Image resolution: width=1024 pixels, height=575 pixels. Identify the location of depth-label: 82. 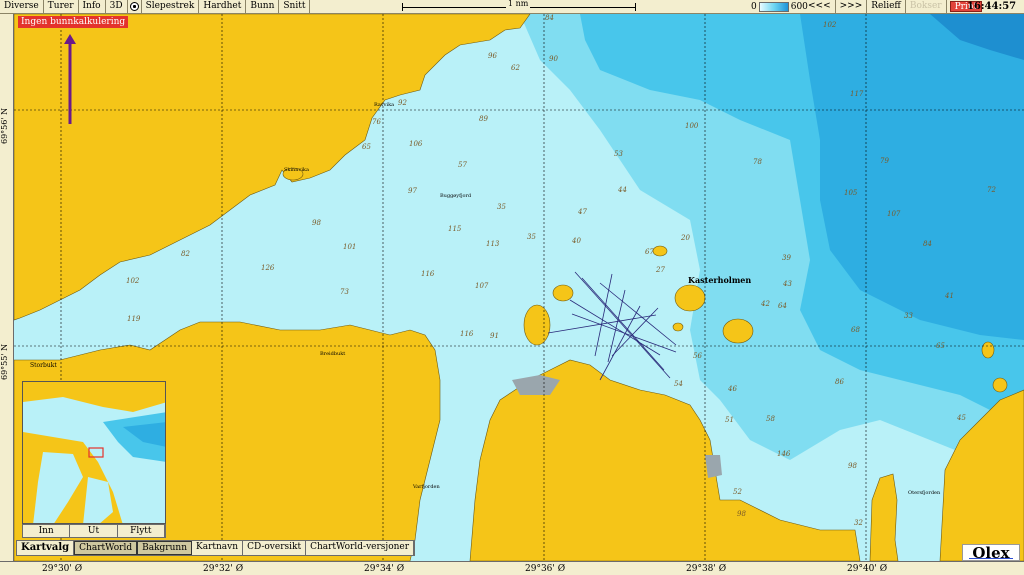
(185, 254).